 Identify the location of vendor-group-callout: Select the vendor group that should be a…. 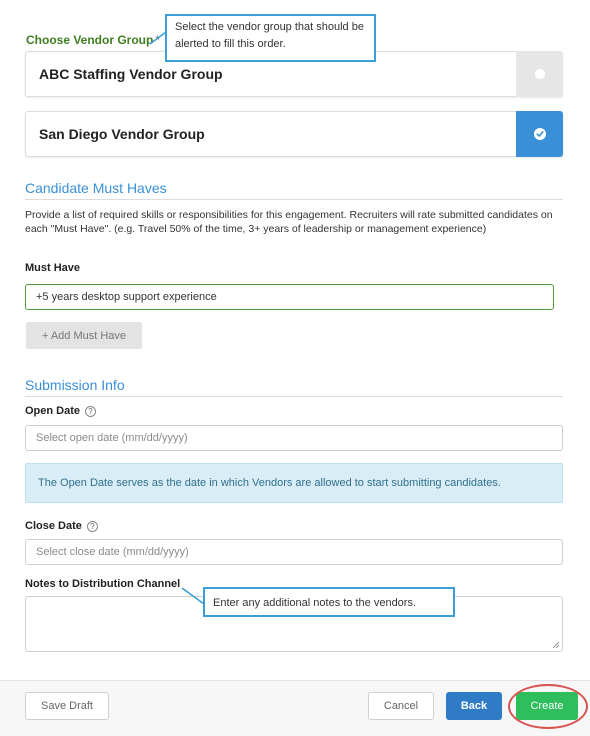
(270, 38).